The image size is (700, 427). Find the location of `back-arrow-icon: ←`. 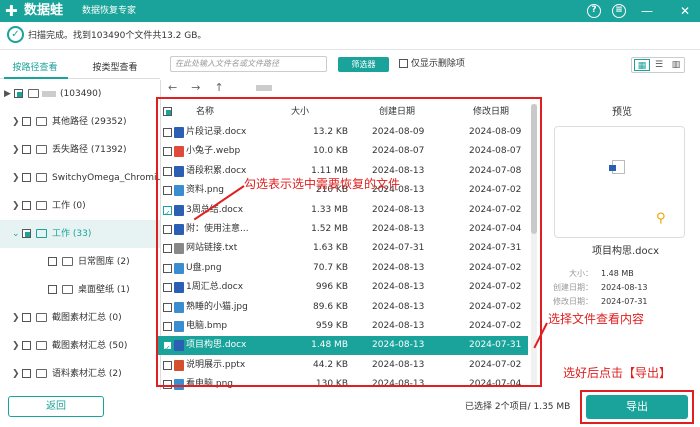

back-arrow-icon: ← is located at coordinates (172, 87).